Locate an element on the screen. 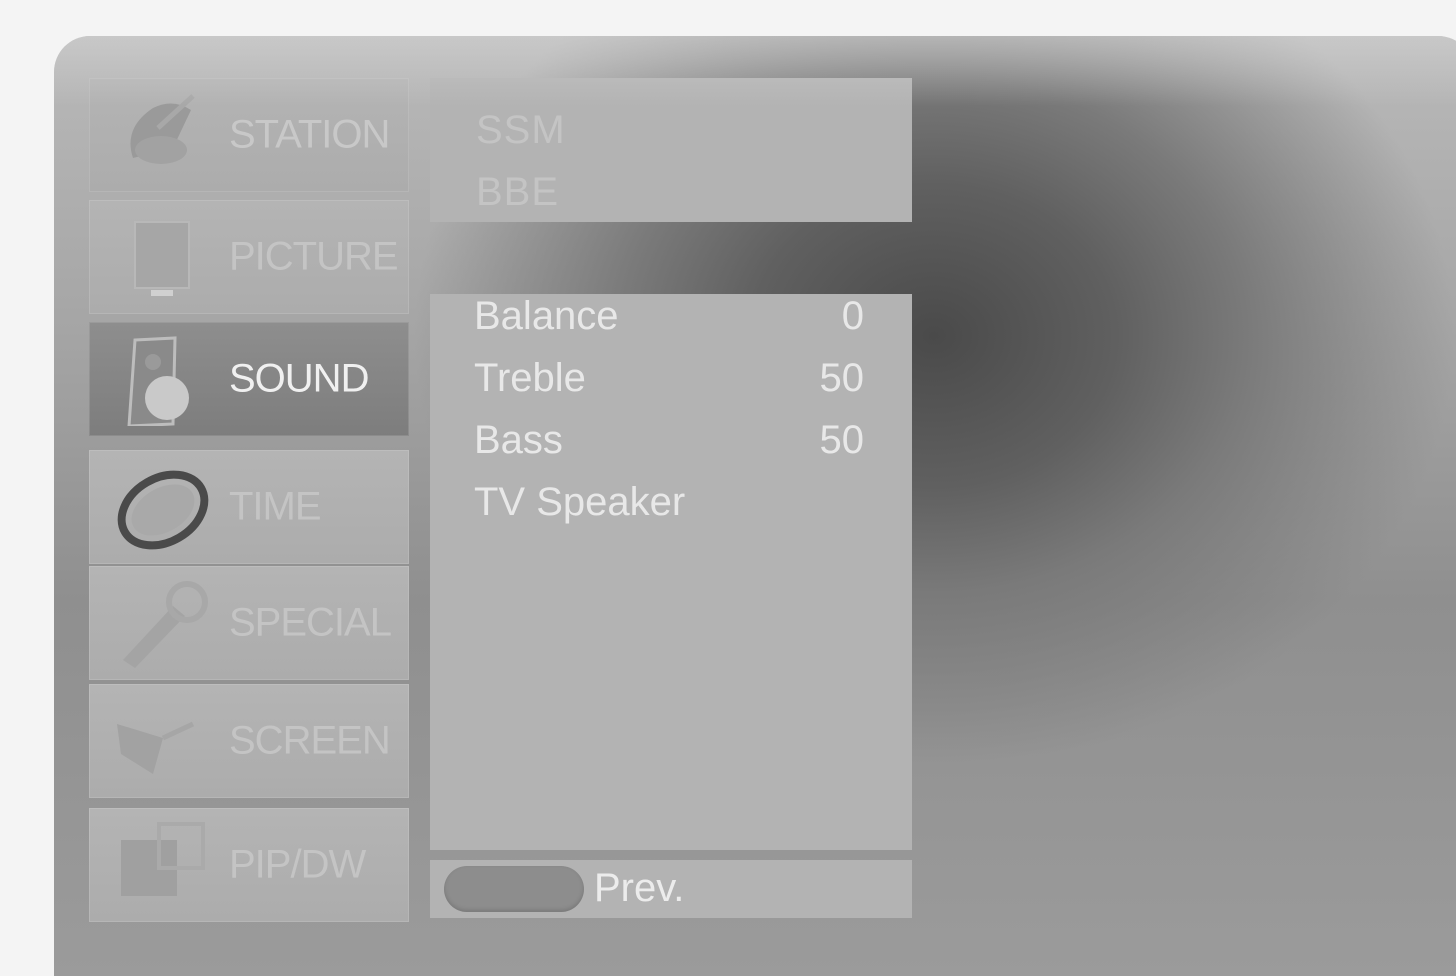  menu-item-picture: PICTURE is located at coordinates (249, 257).